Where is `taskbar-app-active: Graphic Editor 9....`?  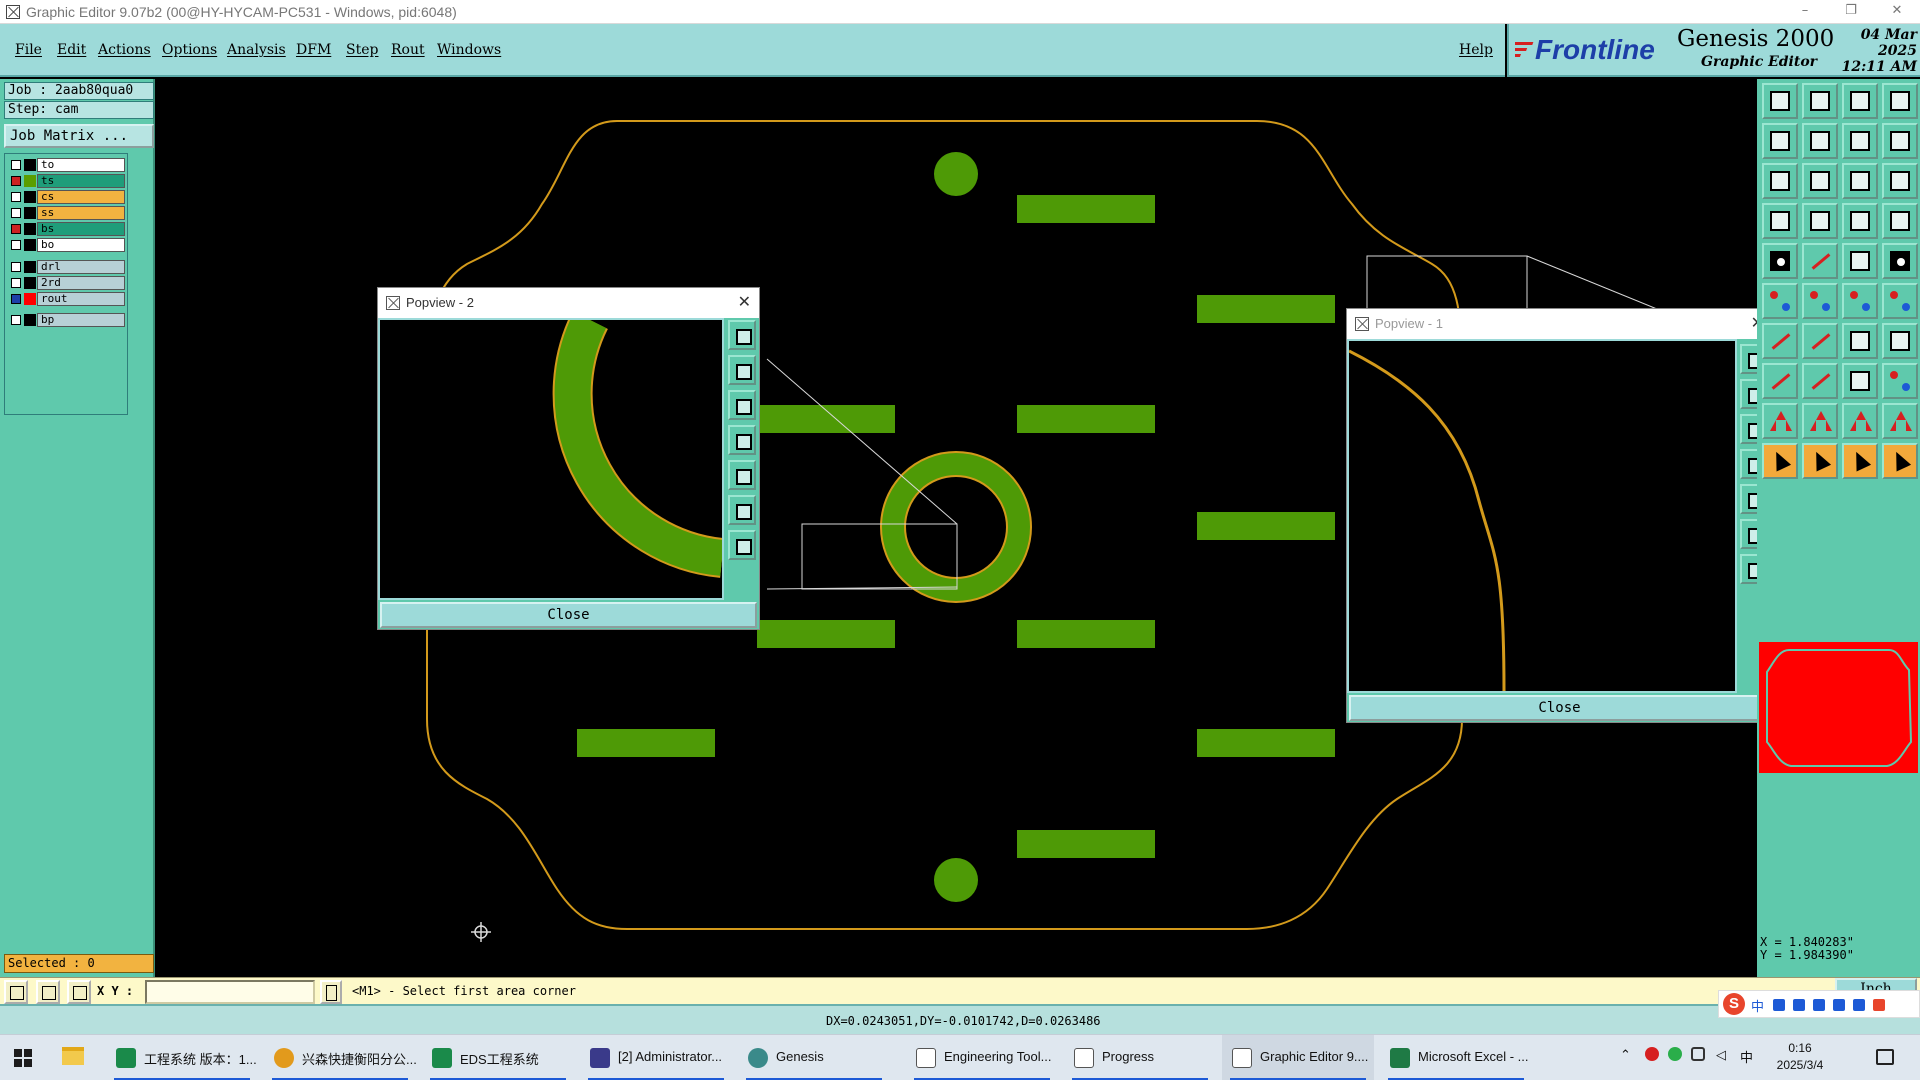
taskbar-app-active: Graphic Editor 9.... is located at coordinates (1298, 1057).